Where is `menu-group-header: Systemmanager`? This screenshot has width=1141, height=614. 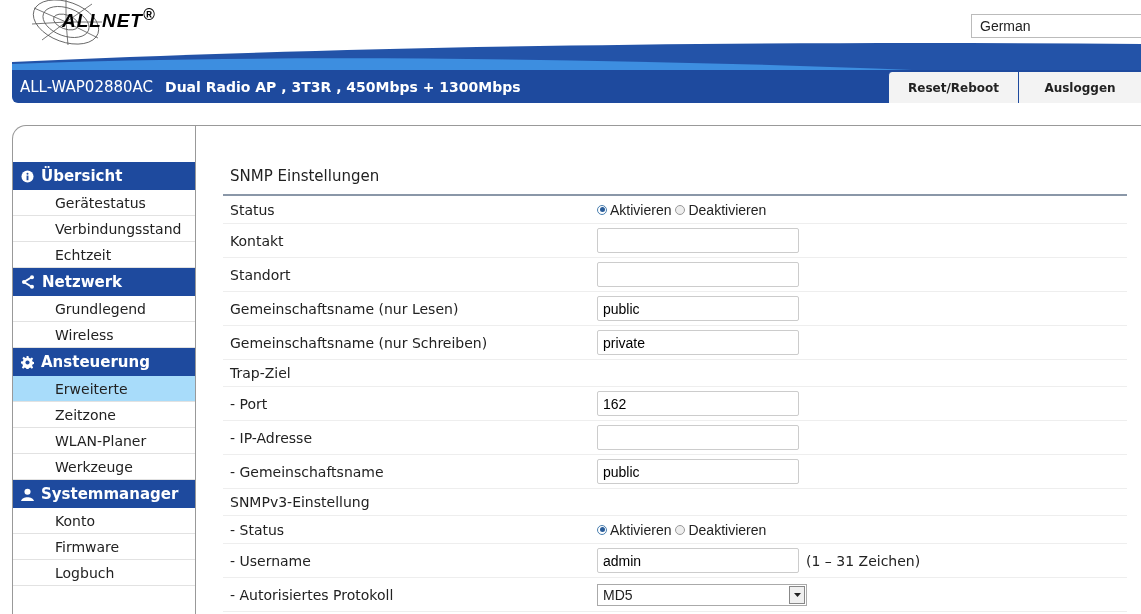
menu-group-header: Systemmanager is located at coordinates (104, 494).